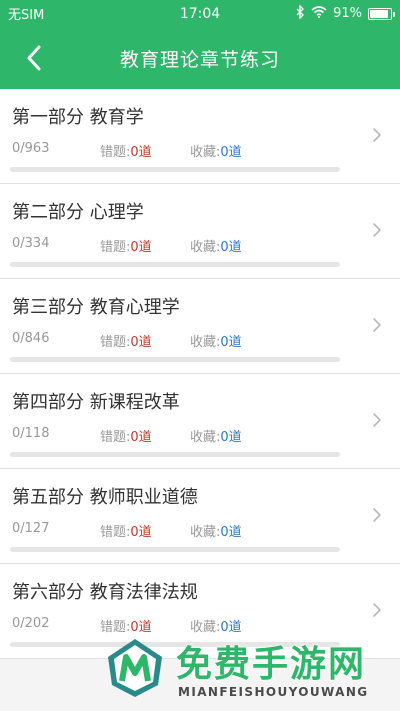 This screenshot has width=400, height=711. I want to click on section-title: 第六部分 教育法律法规, so click(105, 592).